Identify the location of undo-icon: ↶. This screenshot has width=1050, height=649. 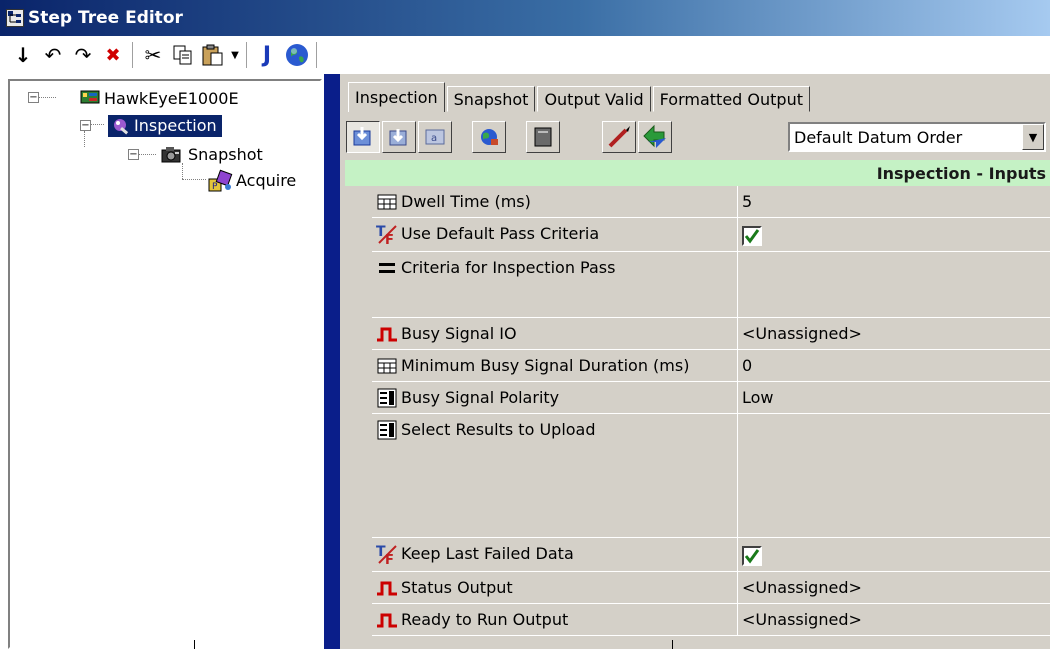
(53, 55).